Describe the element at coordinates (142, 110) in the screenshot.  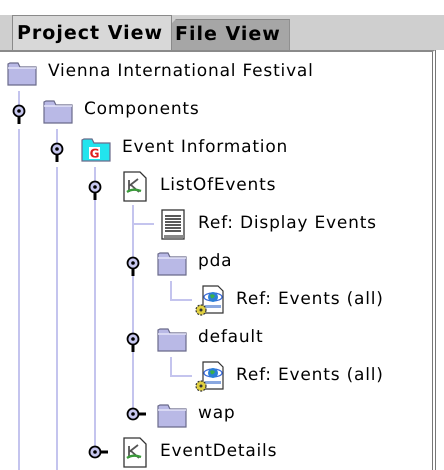
I see `tree-item-label: Components` at that location.